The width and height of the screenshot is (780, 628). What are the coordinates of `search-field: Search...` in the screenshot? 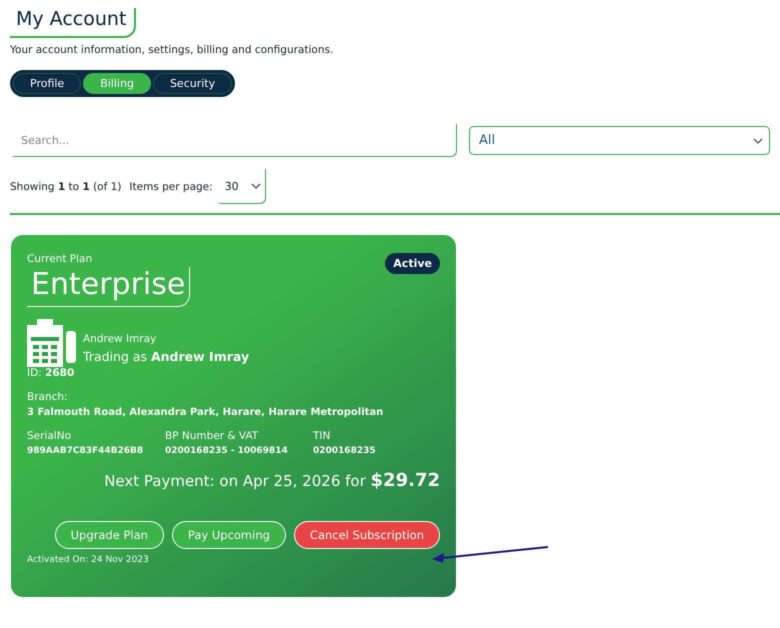 It's located at (235, 140).